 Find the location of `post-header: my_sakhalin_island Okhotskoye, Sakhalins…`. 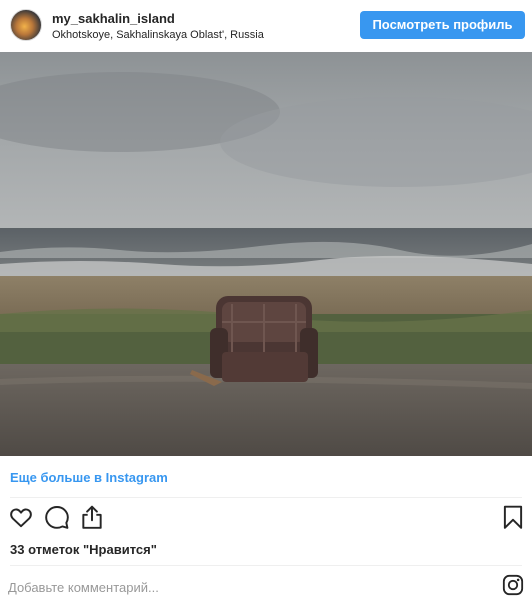

post-header: my_sakhalin_island Okhotskoye, Sakhalins… is located at coordinates (266, 26).